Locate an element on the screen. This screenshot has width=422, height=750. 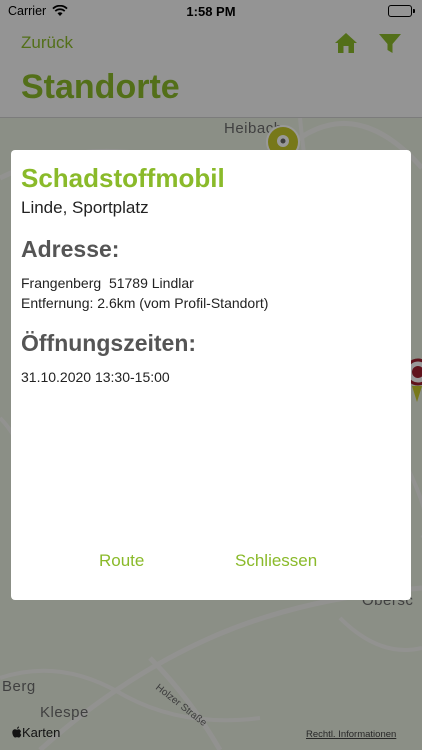
opening-hours-heading: Öffnungszeiten: is located at coordinates (109, 343).